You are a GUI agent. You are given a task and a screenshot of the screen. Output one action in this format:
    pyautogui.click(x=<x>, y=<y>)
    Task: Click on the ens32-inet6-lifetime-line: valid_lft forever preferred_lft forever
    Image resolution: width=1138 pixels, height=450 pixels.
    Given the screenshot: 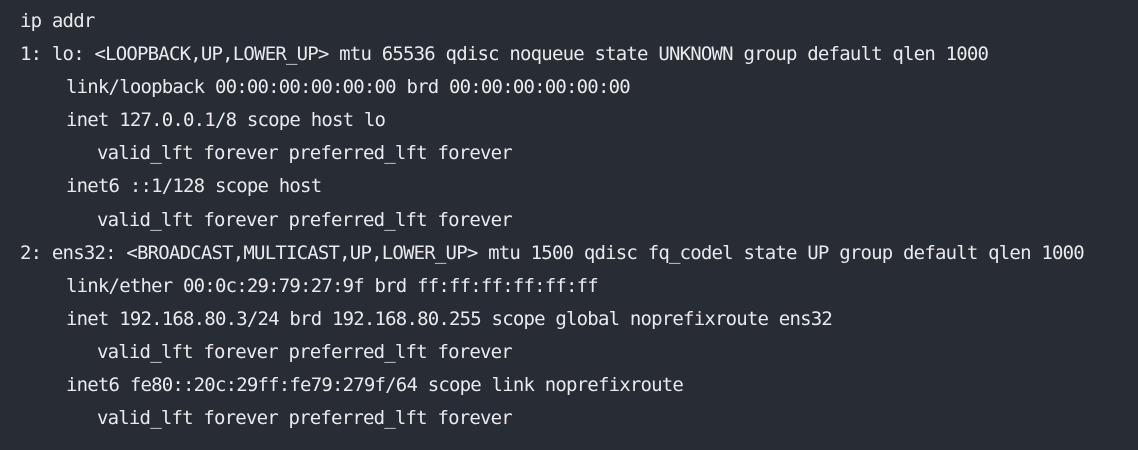 What is the action you would take?
    pyautogui.click(x=305, y=418)
    